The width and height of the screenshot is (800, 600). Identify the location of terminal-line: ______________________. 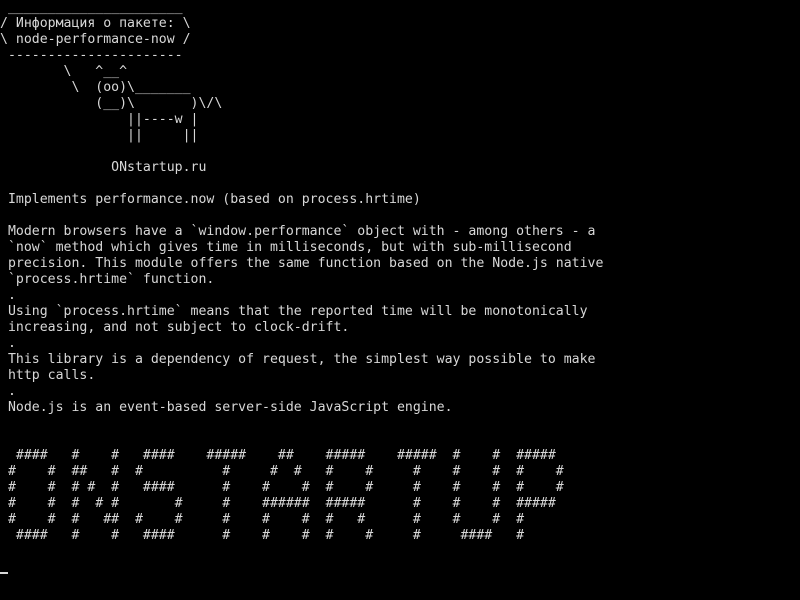
(91, 7).